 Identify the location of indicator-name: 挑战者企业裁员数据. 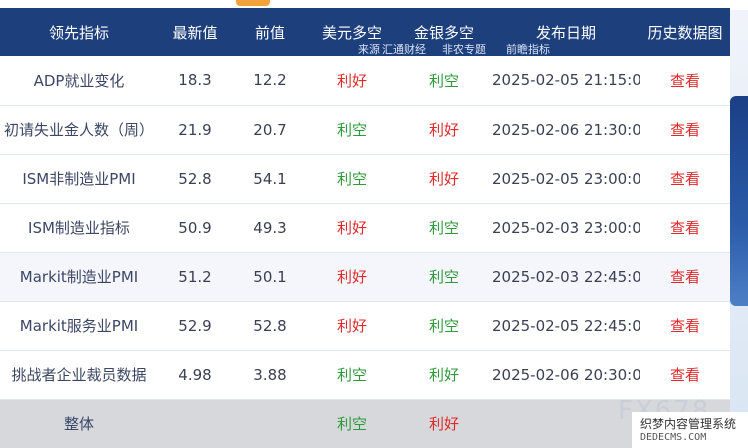
(79, 375).